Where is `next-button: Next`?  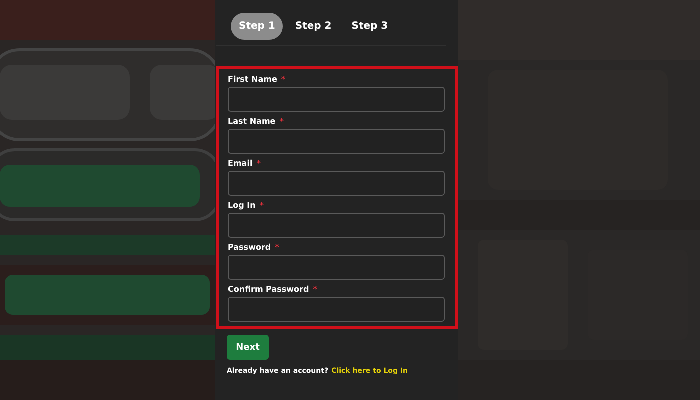
next-button: Next is located at coordinates (248, 347).